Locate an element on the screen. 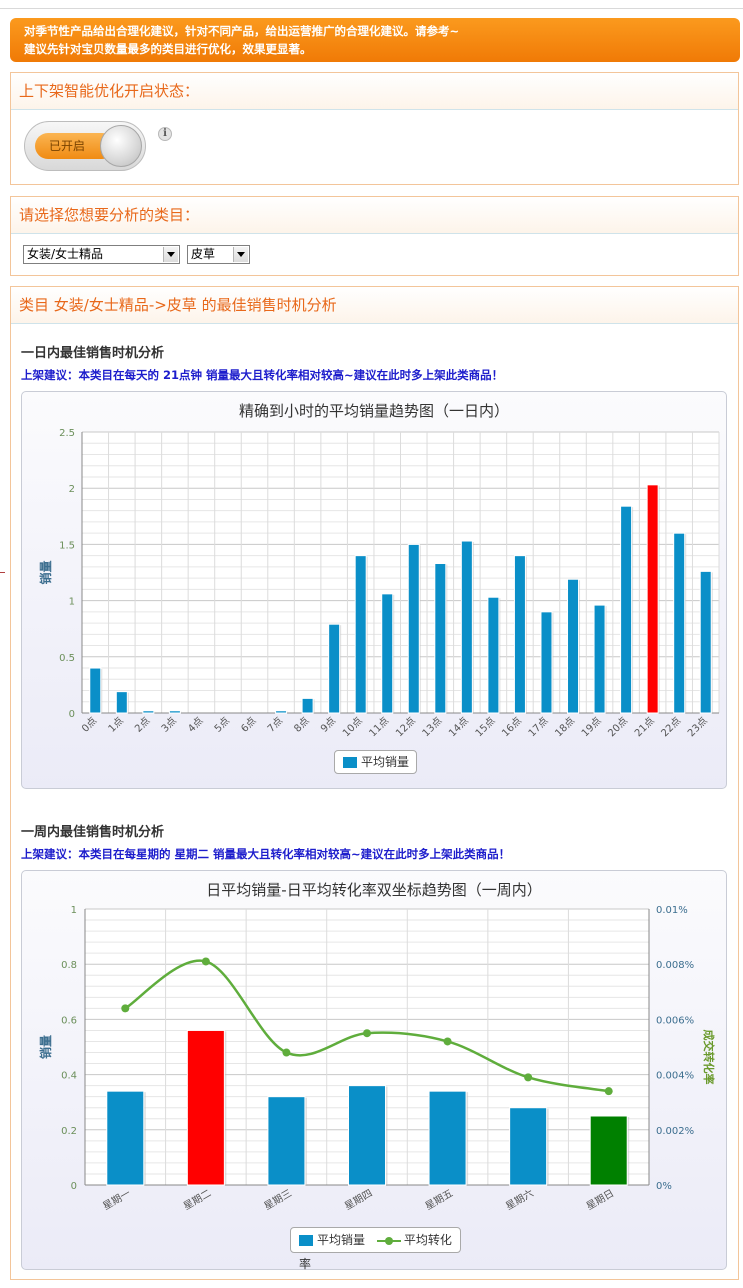  y2-tick-label: 0.006% is located at coordinates (675, 1020).